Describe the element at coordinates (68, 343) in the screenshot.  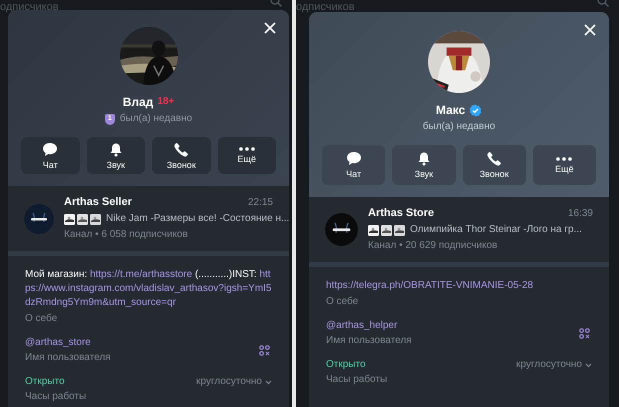
I see `username-link: @arthas_store` at that location.